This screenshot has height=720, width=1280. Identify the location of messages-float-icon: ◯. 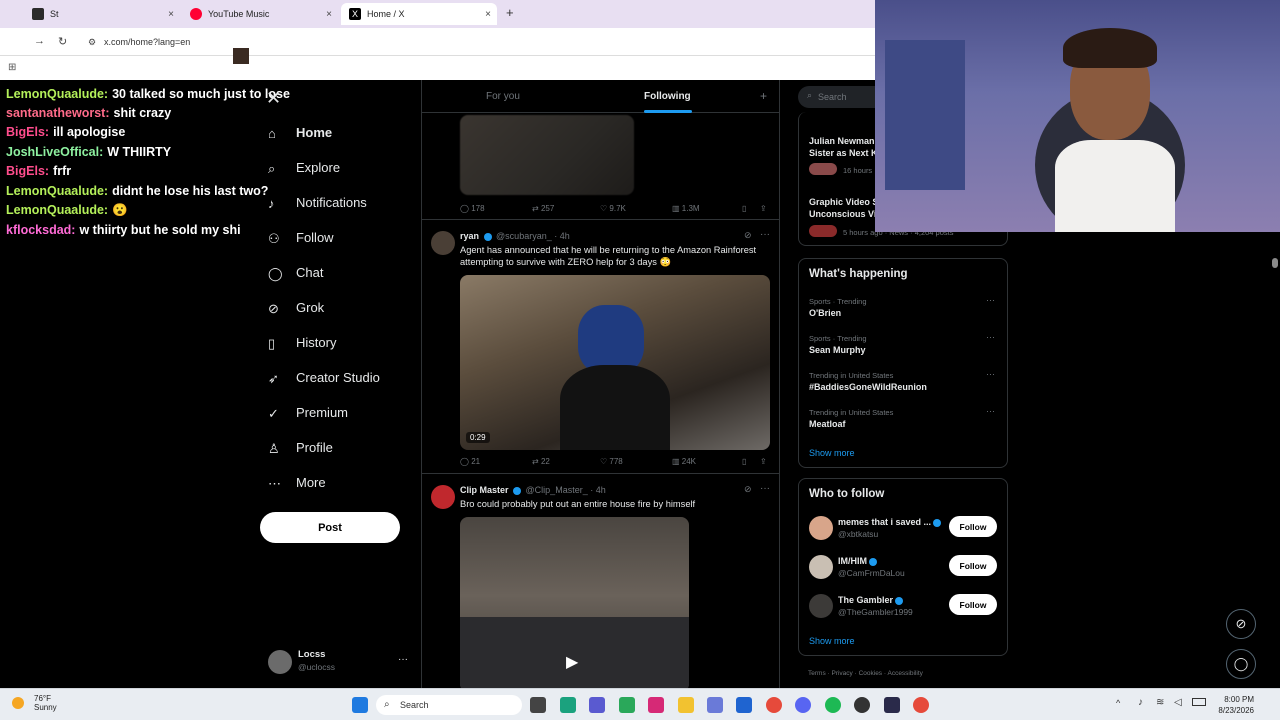
(1241, 664).